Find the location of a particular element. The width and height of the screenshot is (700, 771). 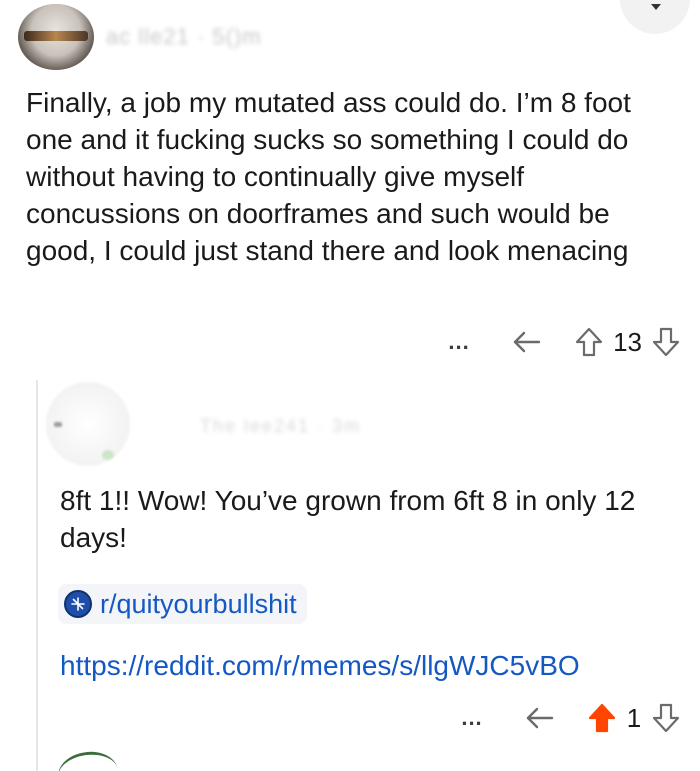

avatar is located at coordinates (56, 37).